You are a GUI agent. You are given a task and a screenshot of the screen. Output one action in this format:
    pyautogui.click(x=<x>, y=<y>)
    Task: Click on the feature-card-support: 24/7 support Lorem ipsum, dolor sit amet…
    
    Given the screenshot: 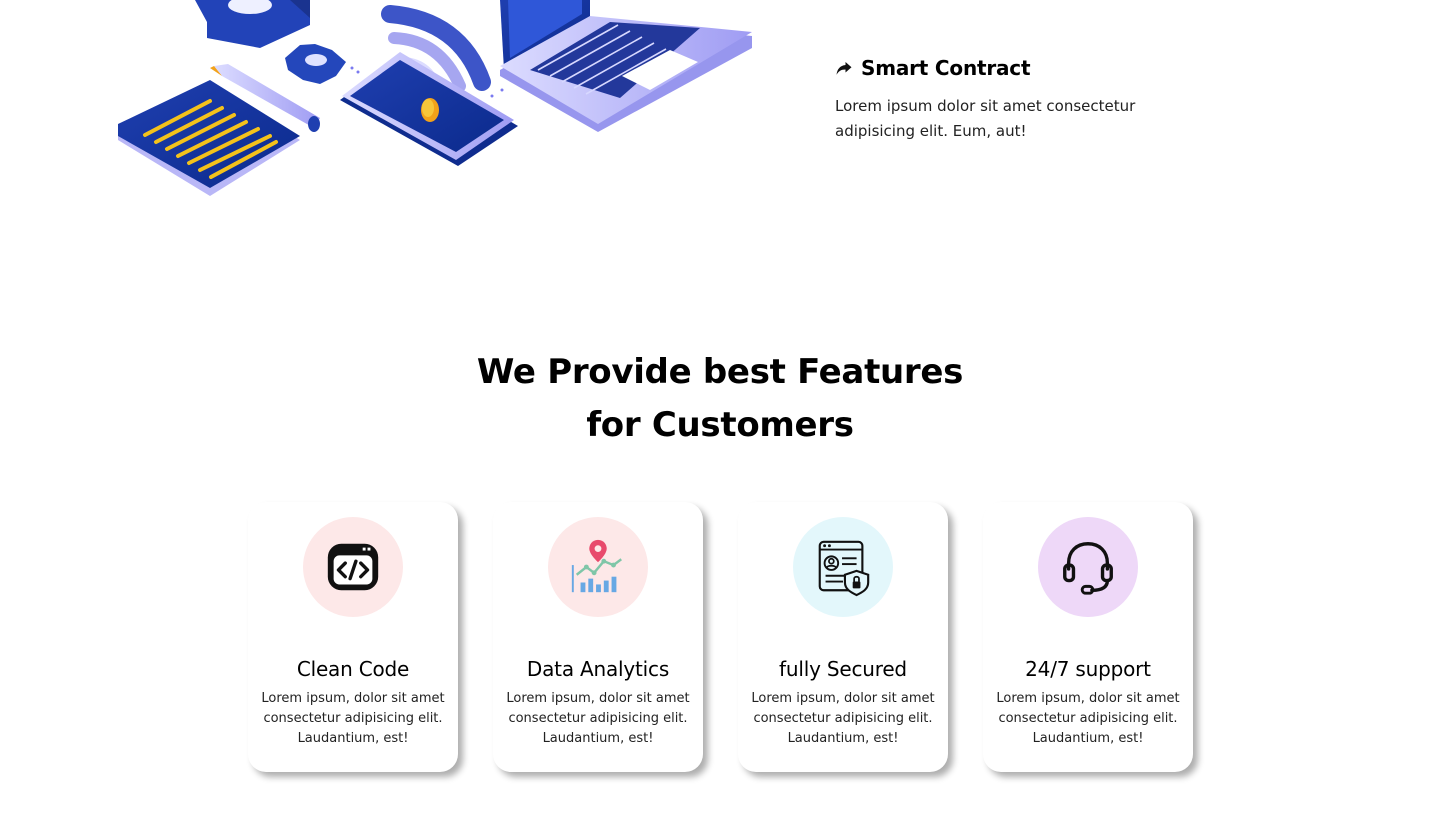 What is the action you would take?
    pyautogui.click(x=1088, y=637)
    